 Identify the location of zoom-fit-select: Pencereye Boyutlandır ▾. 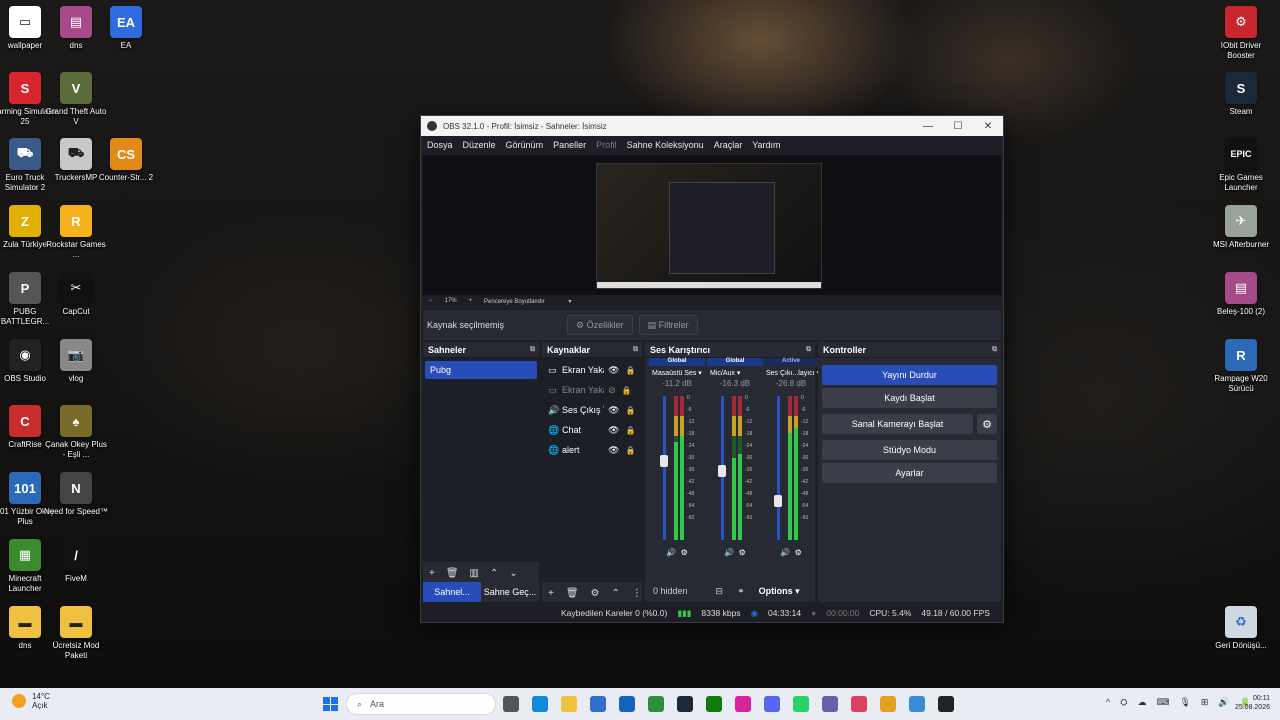
(527, 301).